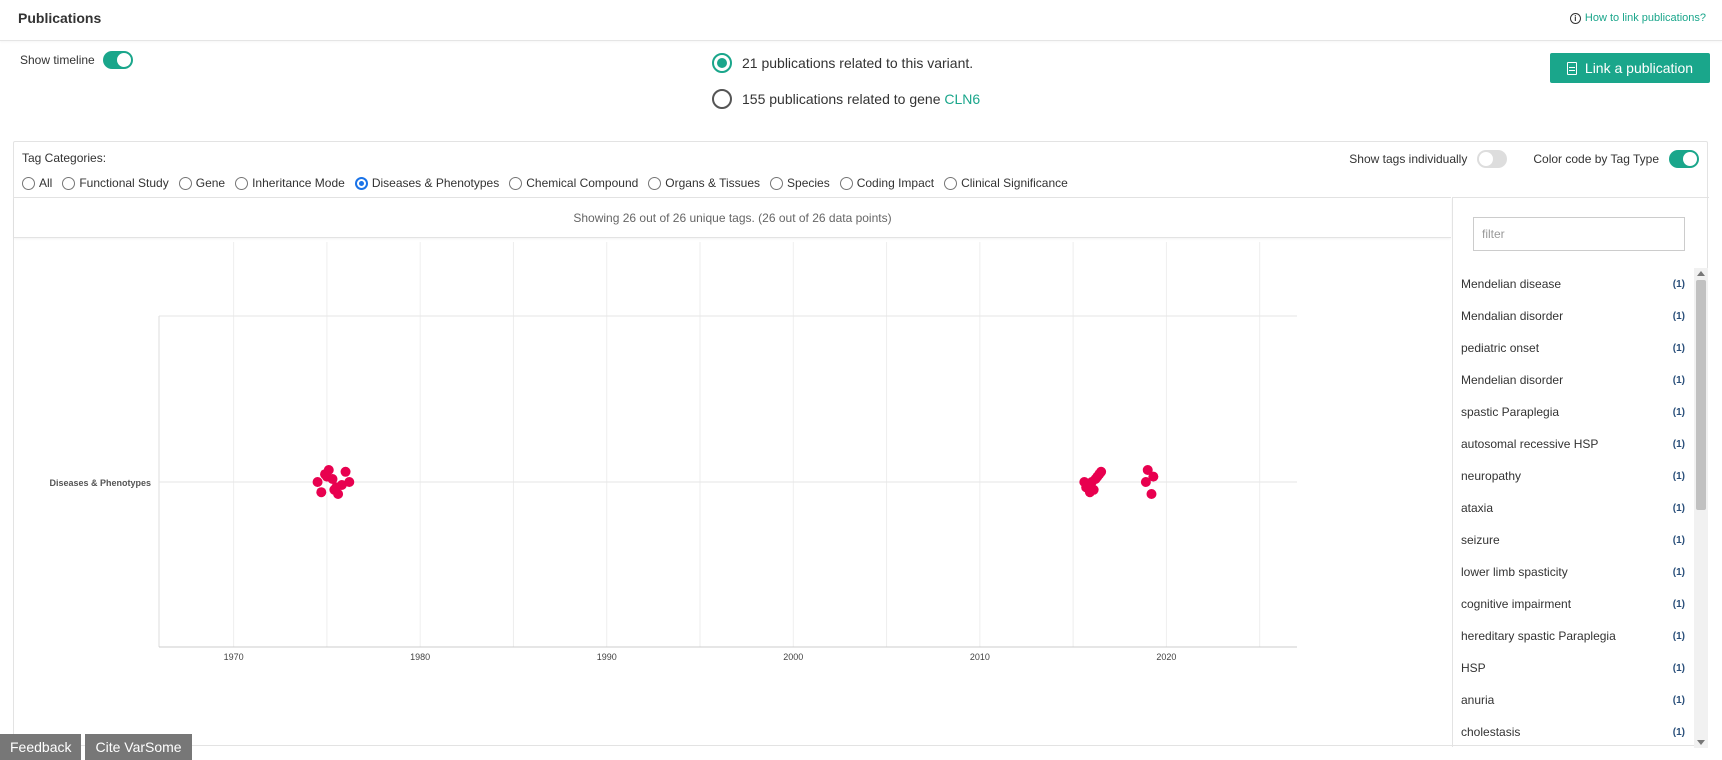  What do you see at coordinates (1573, 668) in the screenshot?
I see `tag-list-item: HSP (1)` at bounding box center [1573, 668].